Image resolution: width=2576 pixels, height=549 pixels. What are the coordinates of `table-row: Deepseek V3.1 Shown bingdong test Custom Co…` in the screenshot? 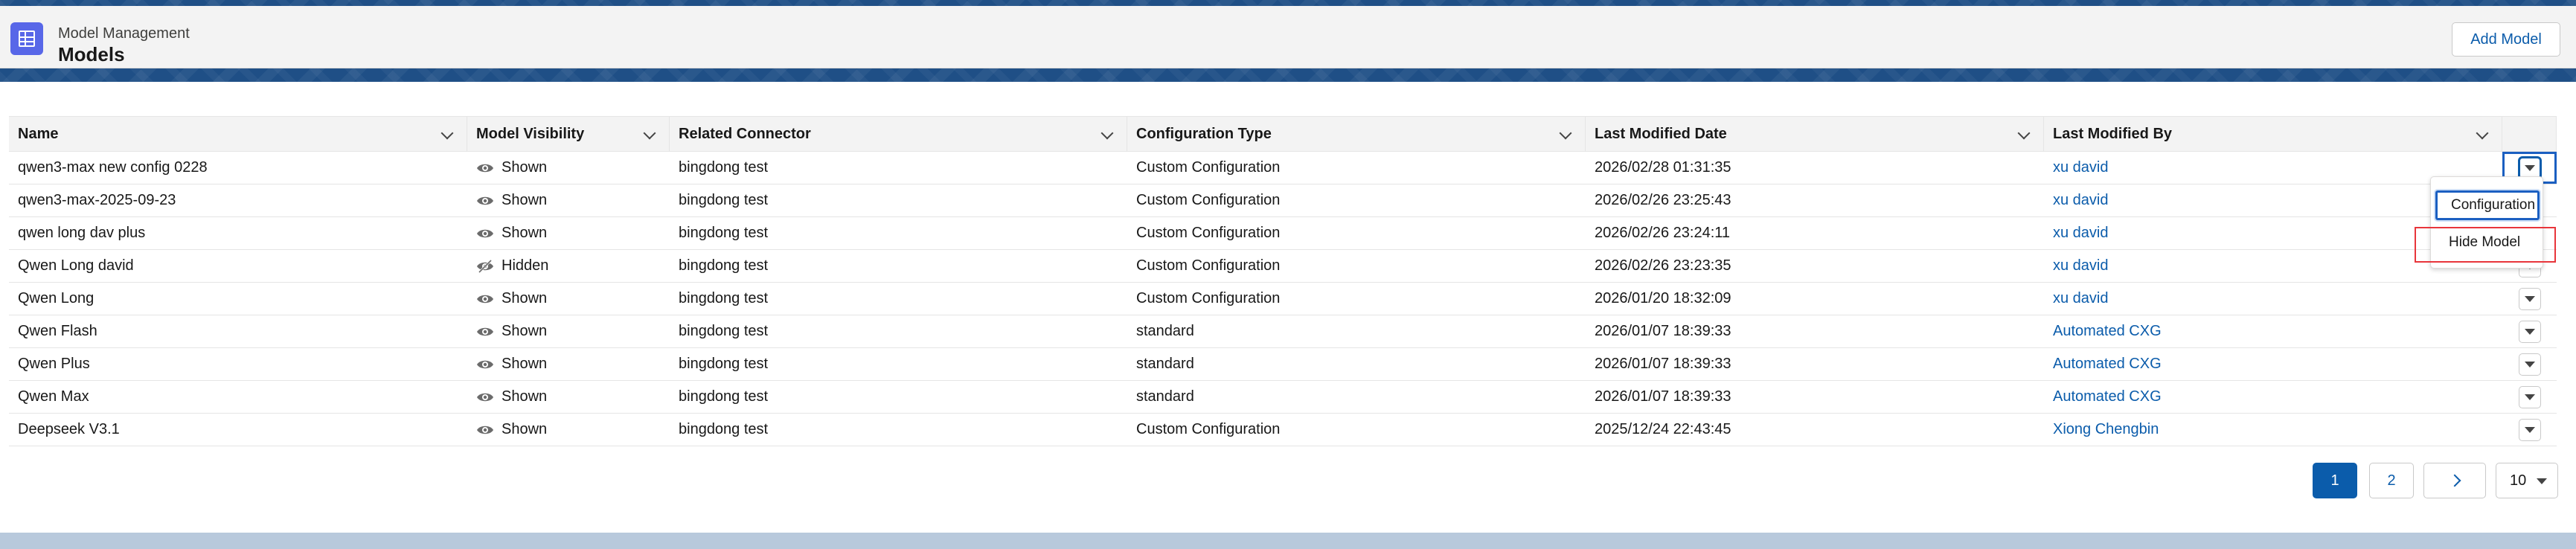 It's located at (1283, 430).